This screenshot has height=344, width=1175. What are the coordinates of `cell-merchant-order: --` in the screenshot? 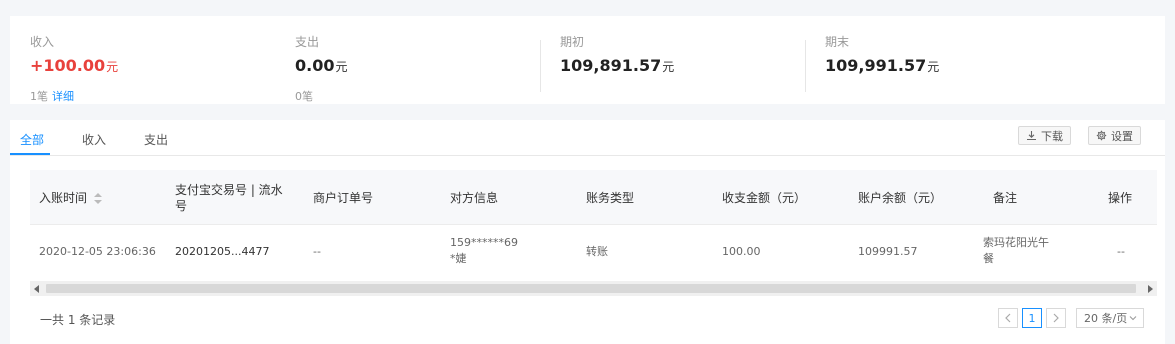 It's located at (317, 251).